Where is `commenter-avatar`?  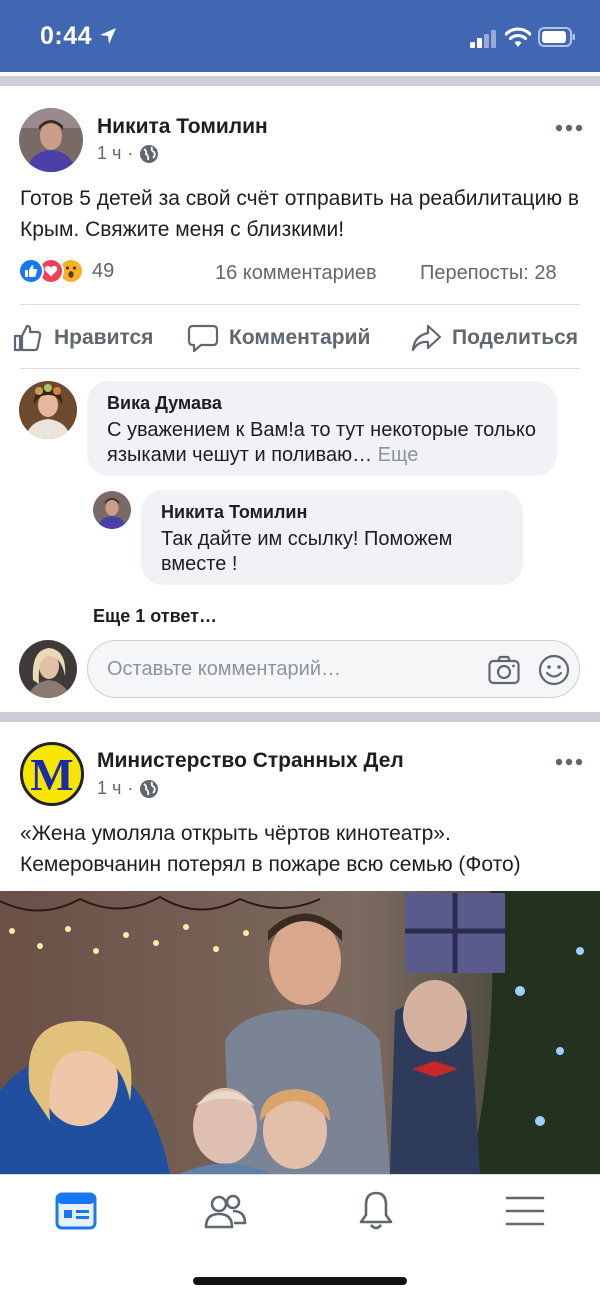
commenter-avatar is located at coordinates (48, 410).